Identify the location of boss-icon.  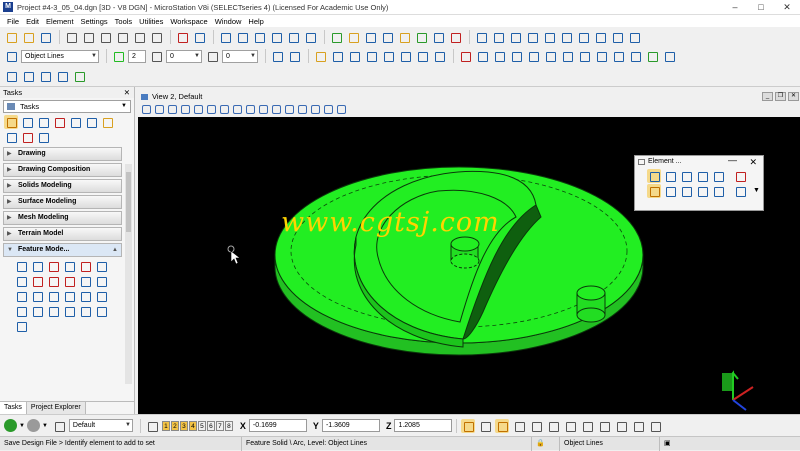
(69, 311).